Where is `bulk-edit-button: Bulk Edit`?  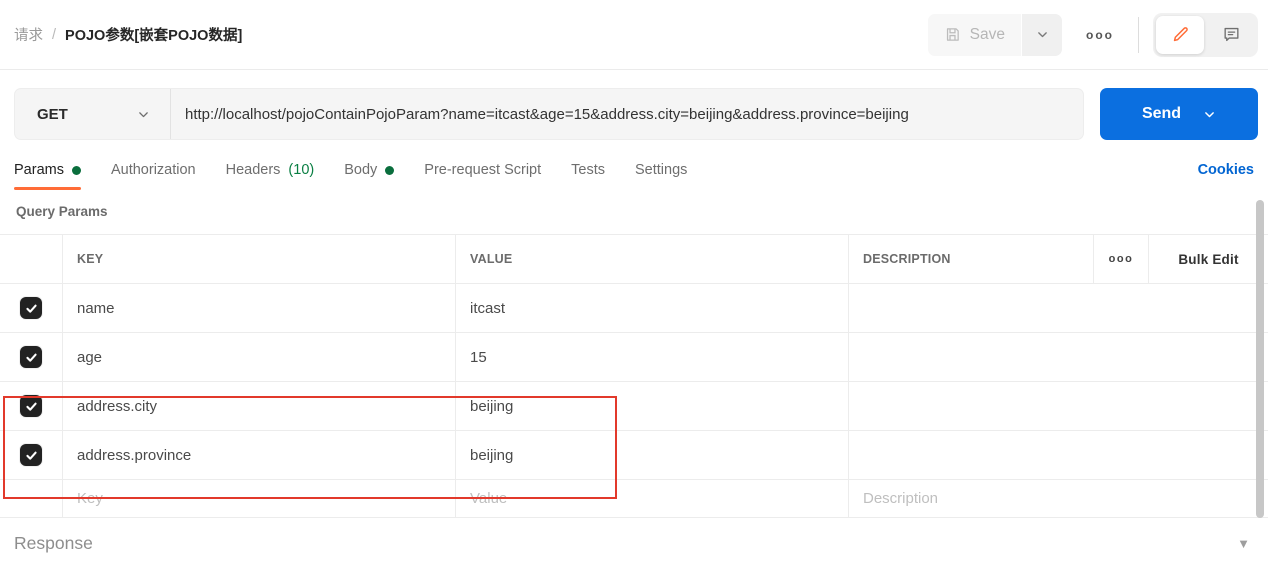
bulk-edit-button: Bulk Edit is located at coordinates (1208, 259).